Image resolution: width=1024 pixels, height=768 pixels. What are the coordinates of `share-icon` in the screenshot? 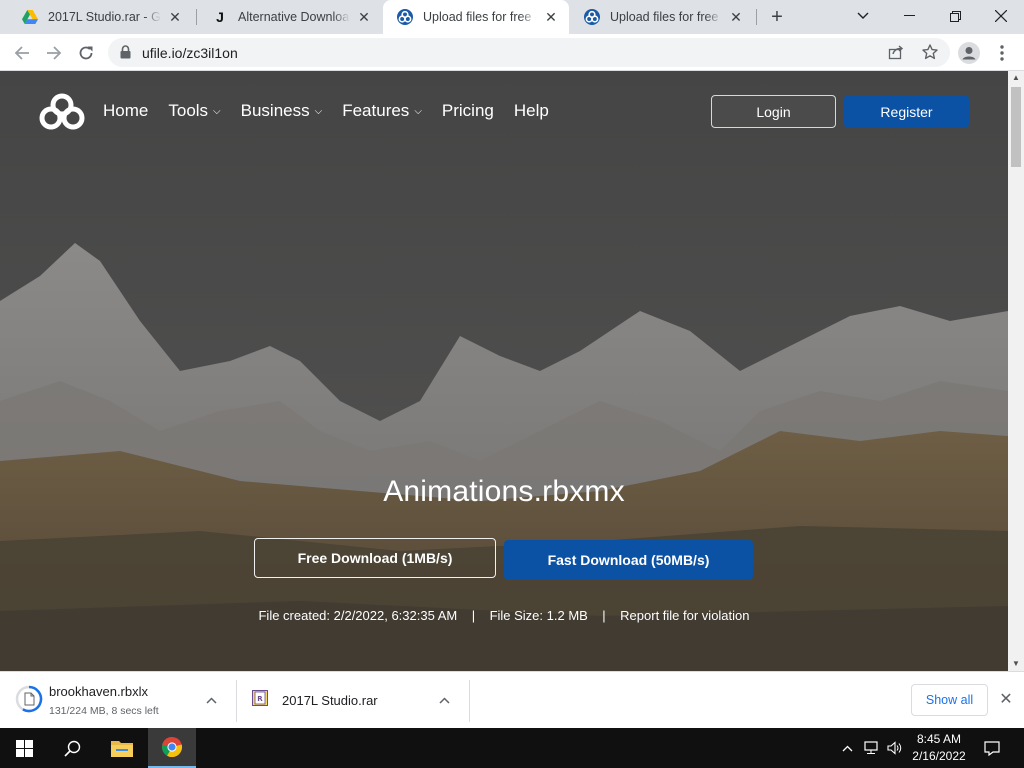 It's located at (896, 54).